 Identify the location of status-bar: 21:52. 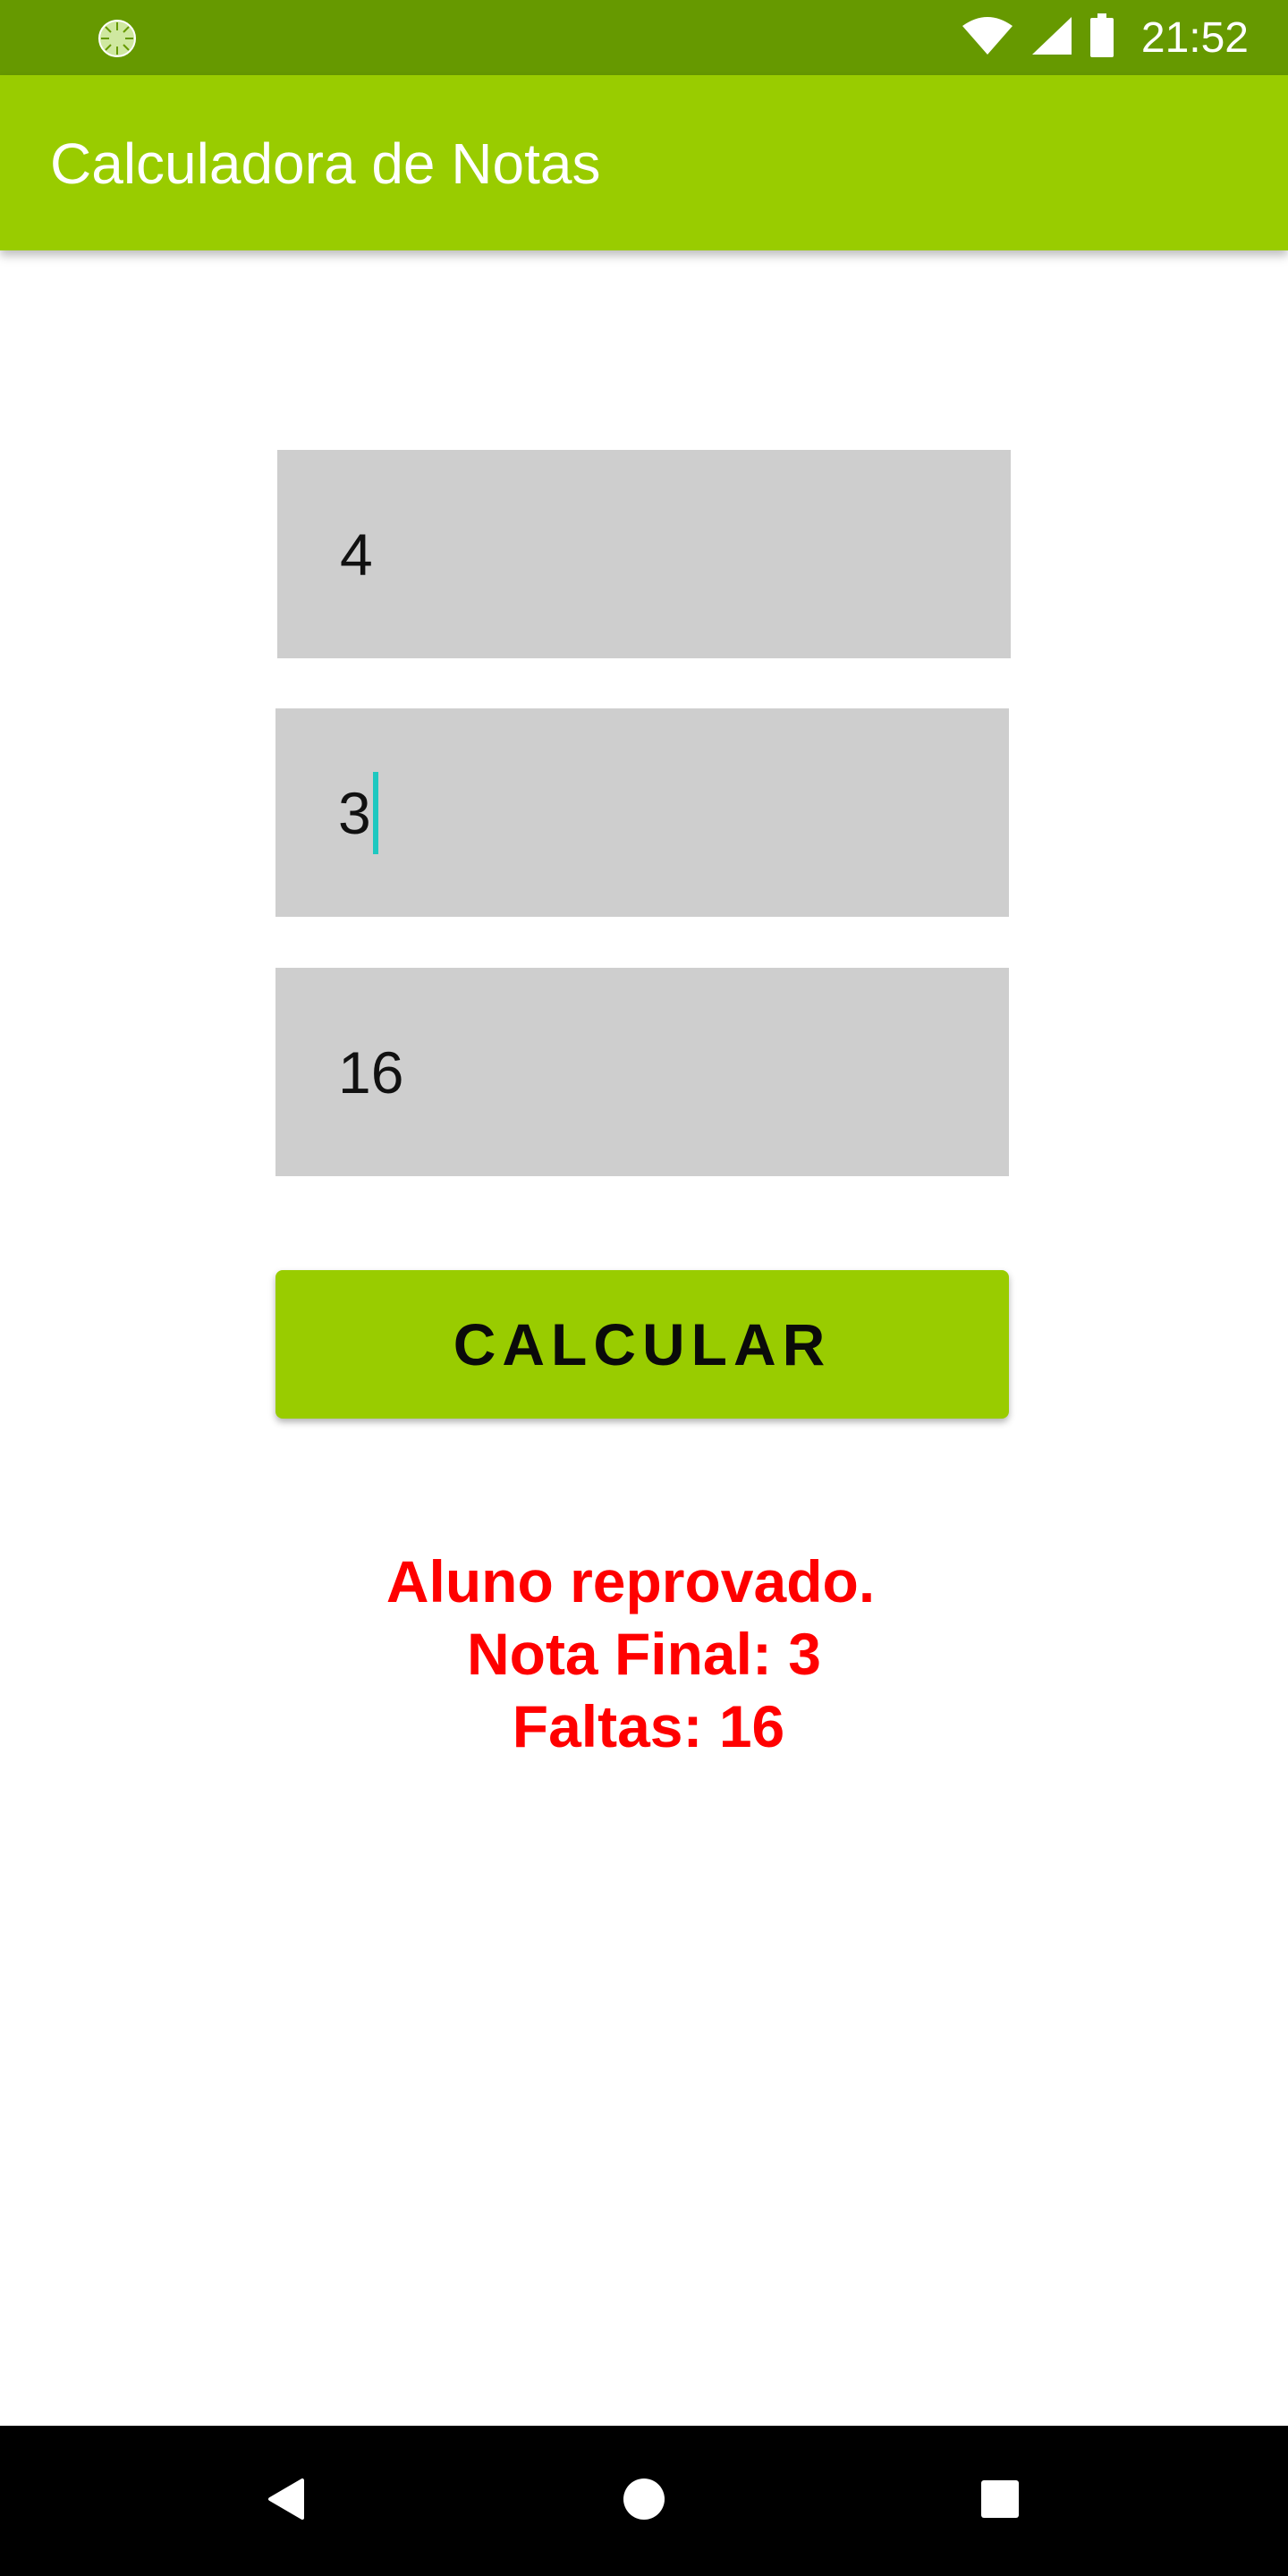
(644, 37).